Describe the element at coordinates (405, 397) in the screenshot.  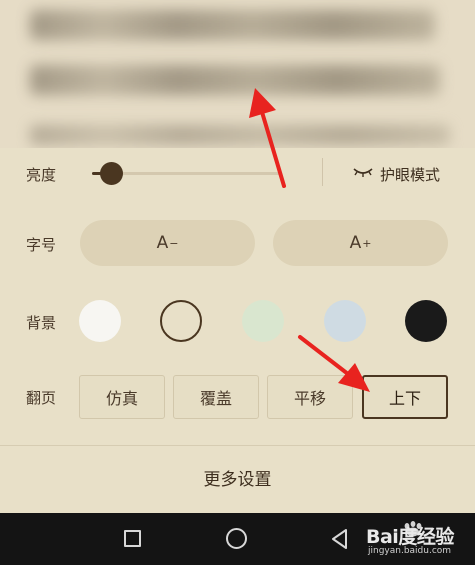
I see `page-turn-option-3: 上下` at that location.